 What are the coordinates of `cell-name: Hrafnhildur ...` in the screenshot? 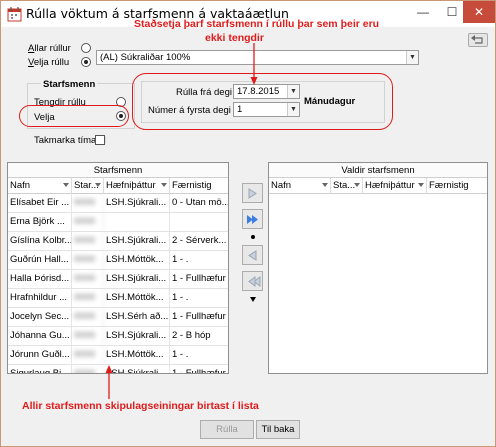 It's located at (40, 298).